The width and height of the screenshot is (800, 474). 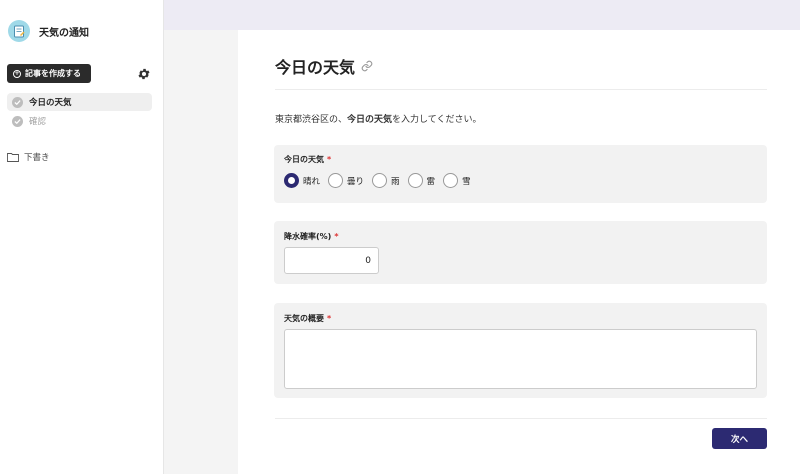 What do you see at coordinates (437, 120) in the screenshot?
I see `intro-after: を入力してください。` at bounding box center [437, 120].